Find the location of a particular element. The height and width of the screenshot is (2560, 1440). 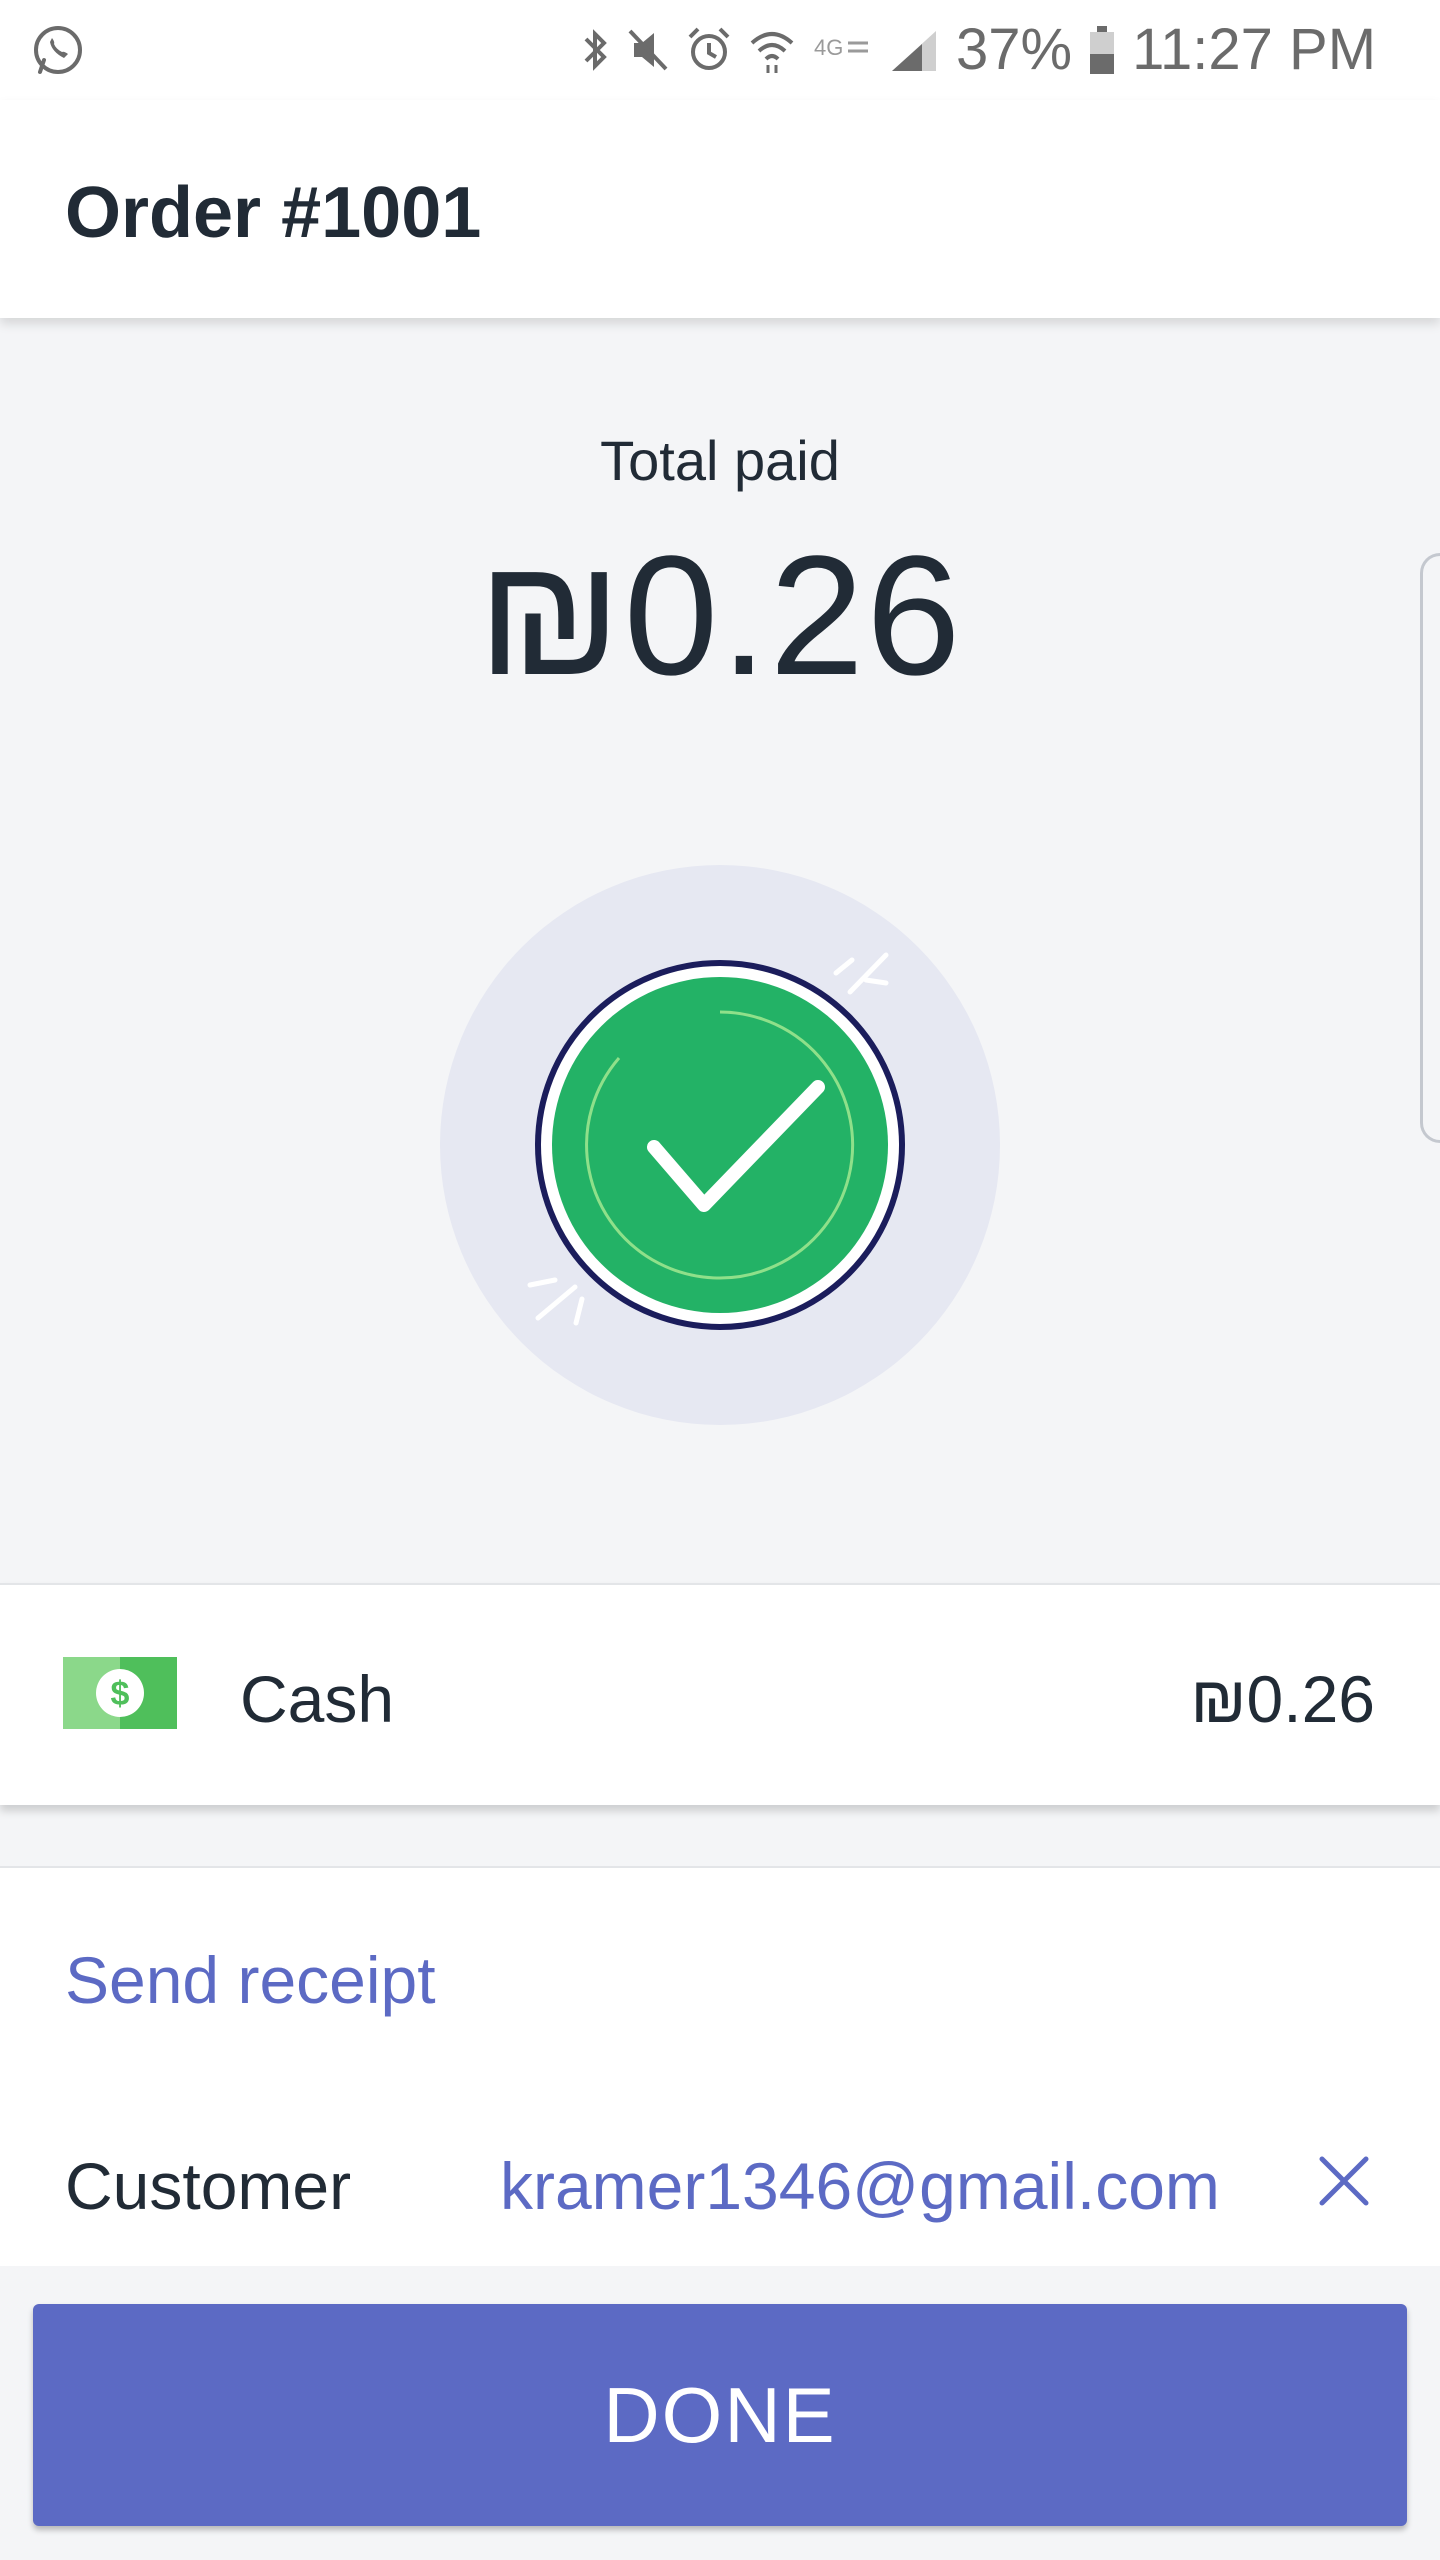

status-icons: 4G 37% 11:27 PM is located at coordinates (978, 50).